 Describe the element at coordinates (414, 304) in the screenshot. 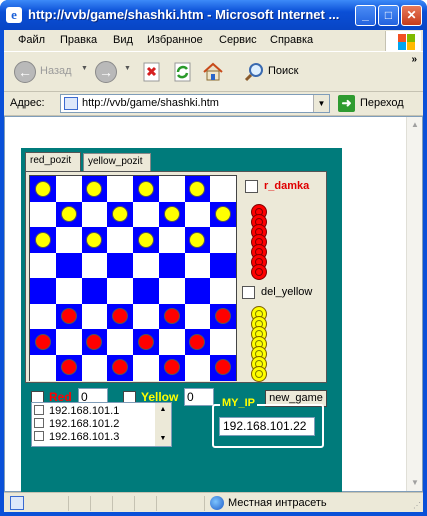

I see `vertical-scrollbar: ▲ ▼` at that location.